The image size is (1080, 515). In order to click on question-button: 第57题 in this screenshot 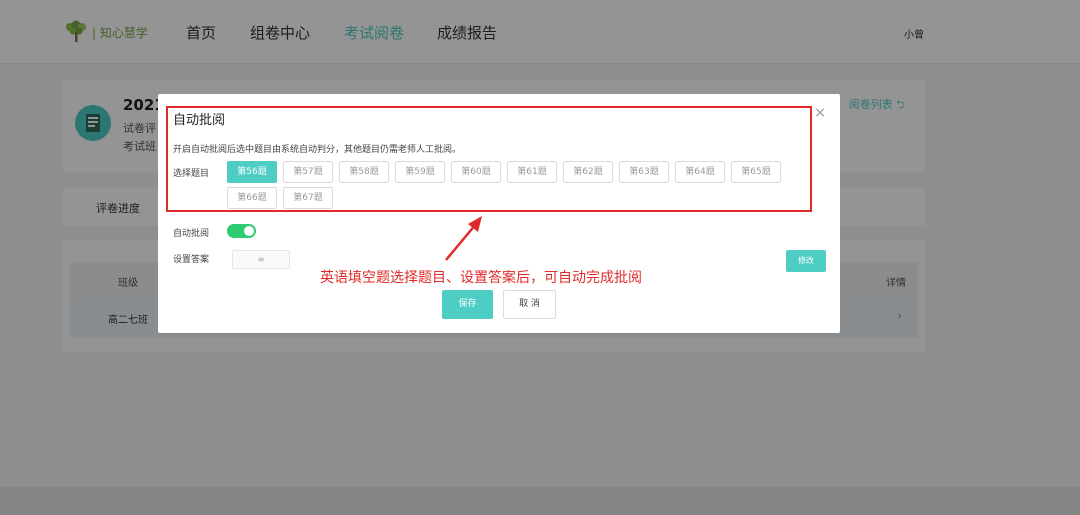, I will do `click(308, 172)`.